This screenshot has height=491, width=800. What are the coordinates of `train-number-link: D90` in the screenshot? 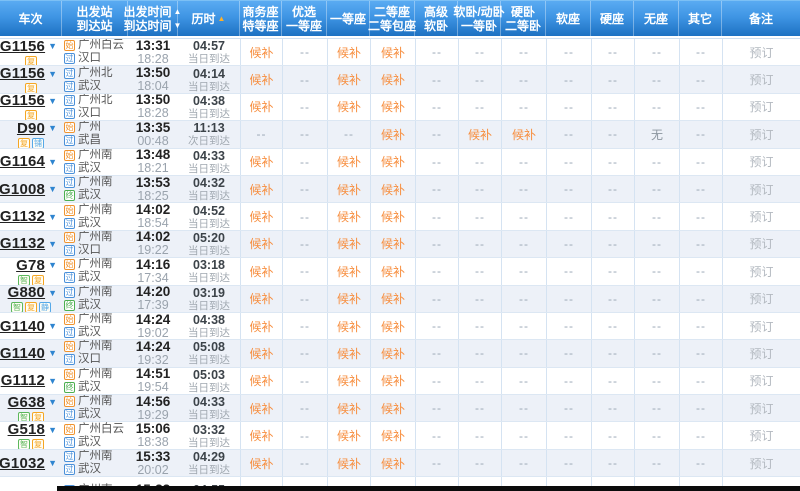 It's located at (31, 129).